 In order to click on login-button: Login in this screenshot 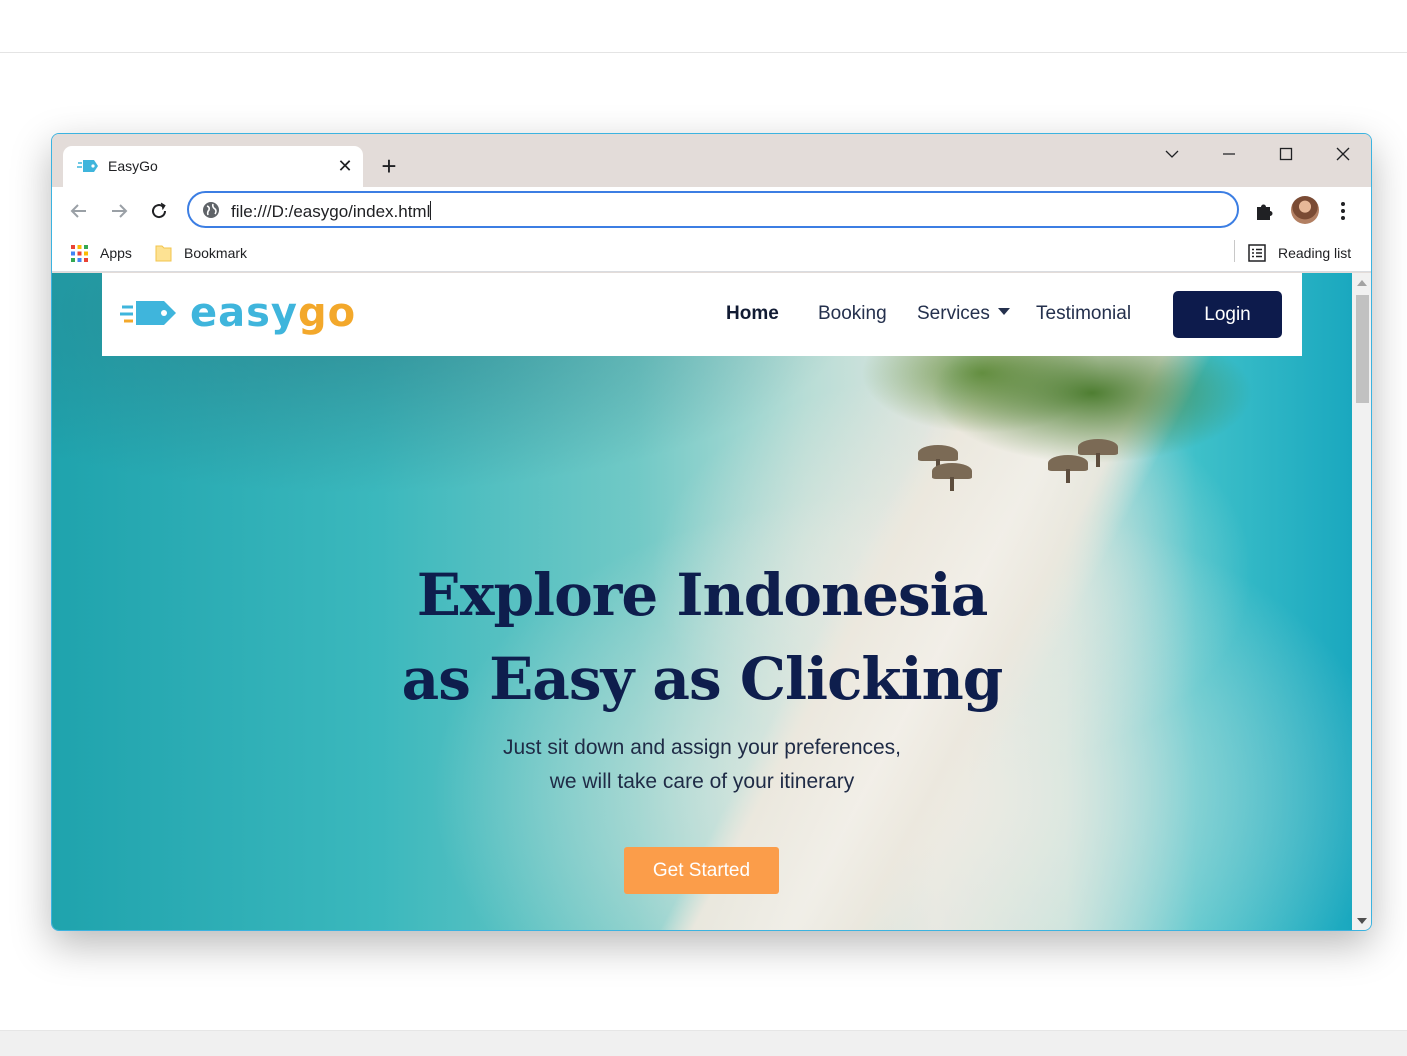, I will do `click(1227, 314)`.